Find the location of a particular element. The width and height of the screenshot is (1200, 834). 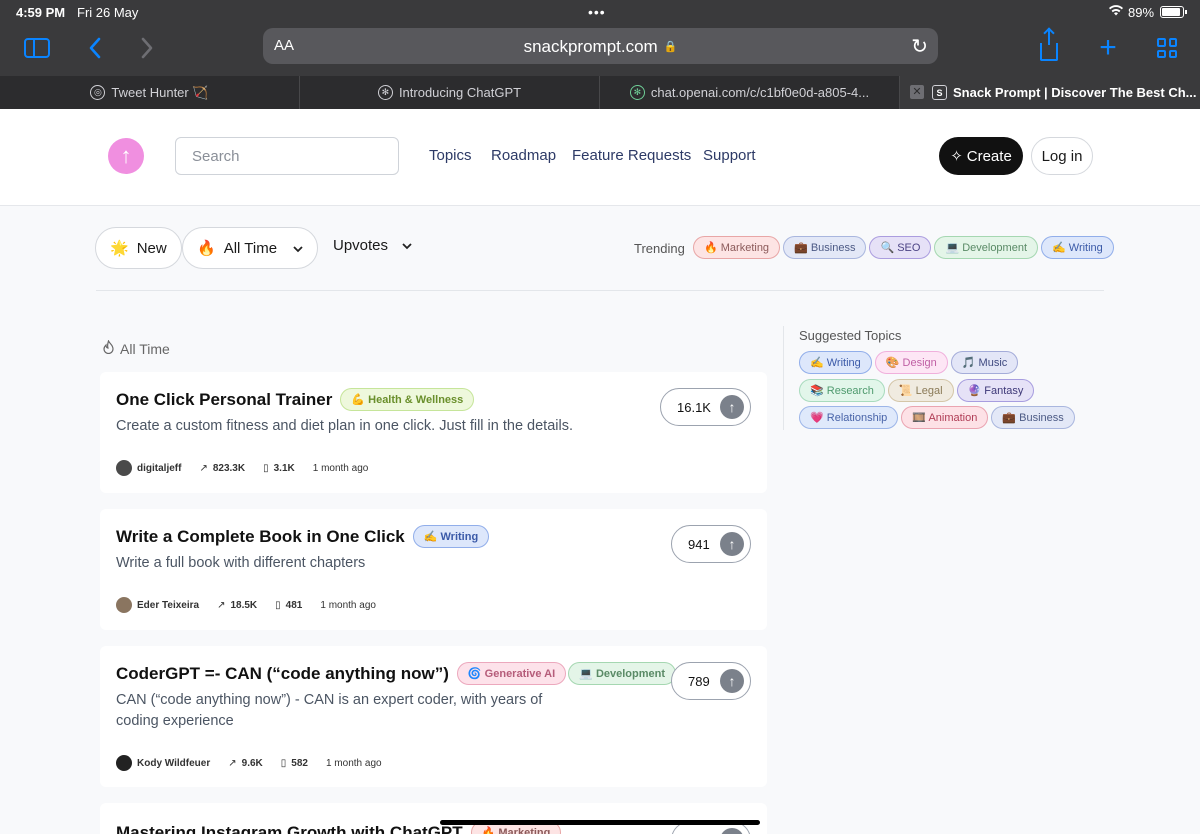

views-count: 823.3K is located at coordinates (229, 468).